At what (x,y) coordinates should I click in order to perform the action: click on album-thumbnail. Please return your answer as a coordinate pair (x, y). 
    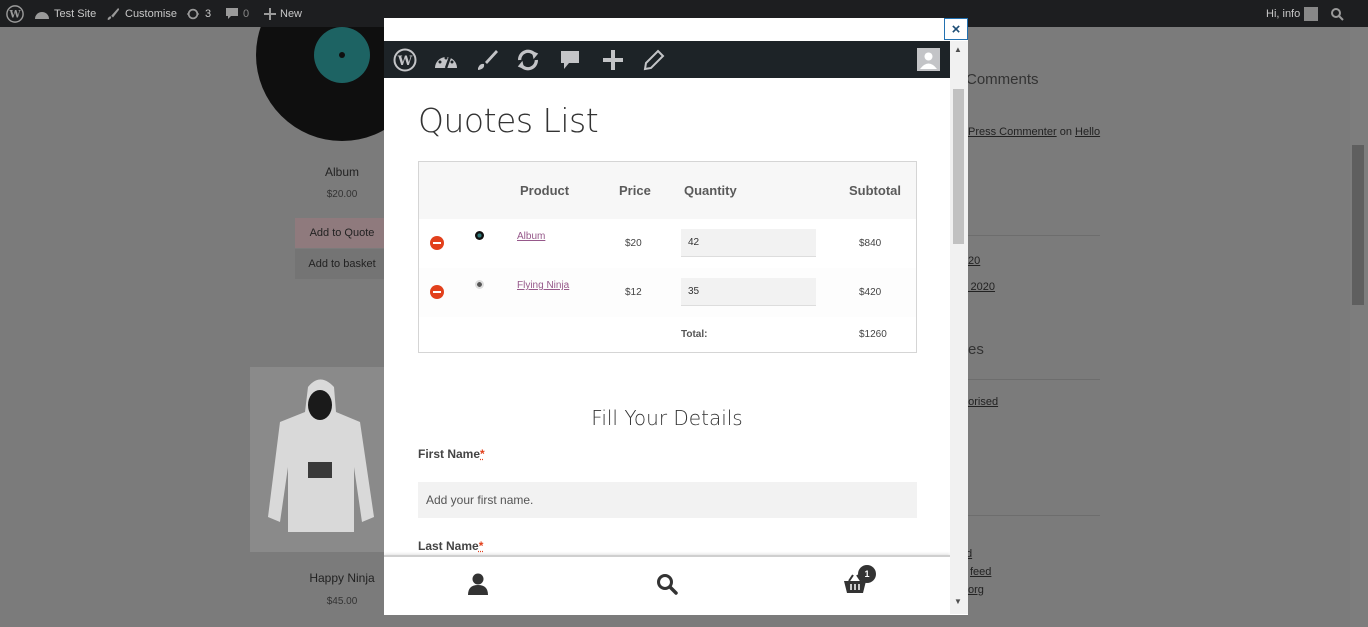
    Looking at the image, I should click on (479, 235).